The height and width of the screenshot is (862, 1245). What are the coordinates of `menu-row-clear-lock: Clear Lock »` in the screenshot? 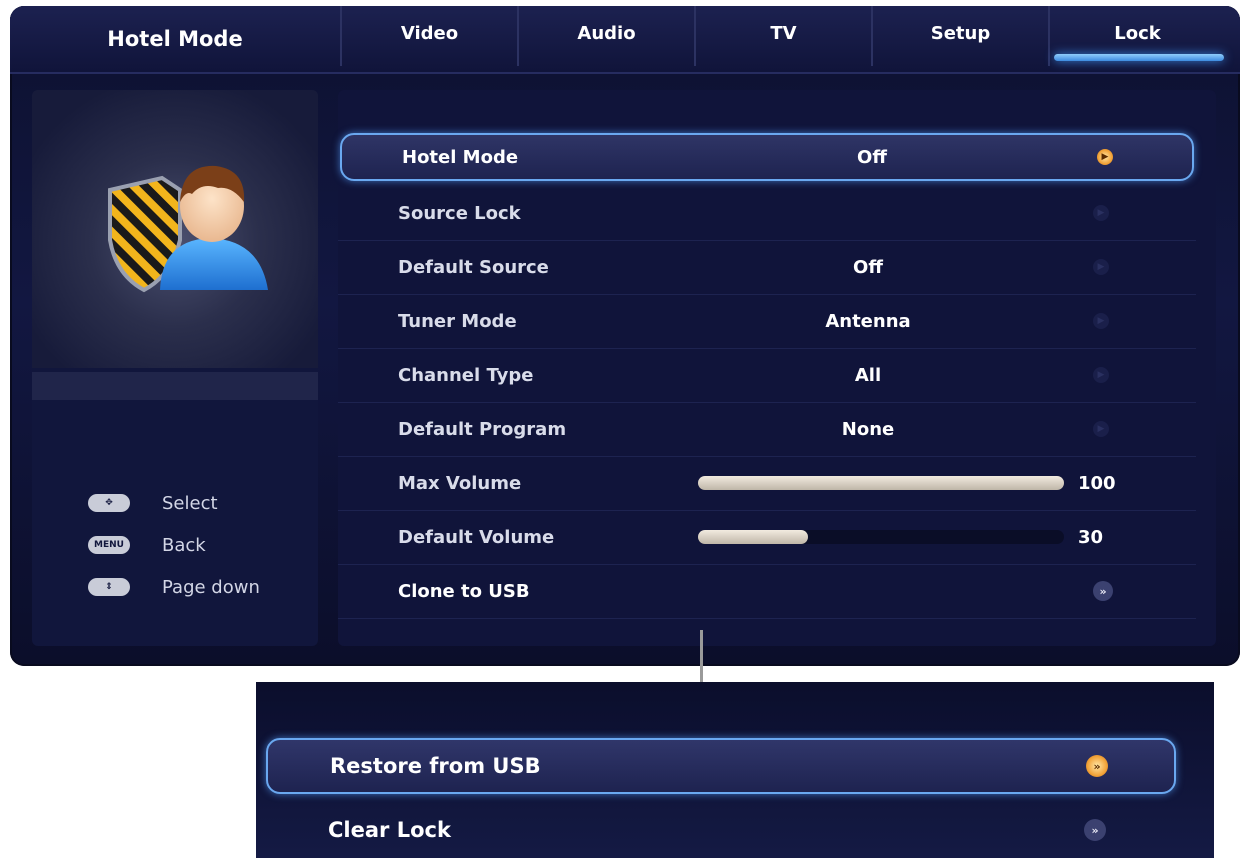 It's located at (719, 830).